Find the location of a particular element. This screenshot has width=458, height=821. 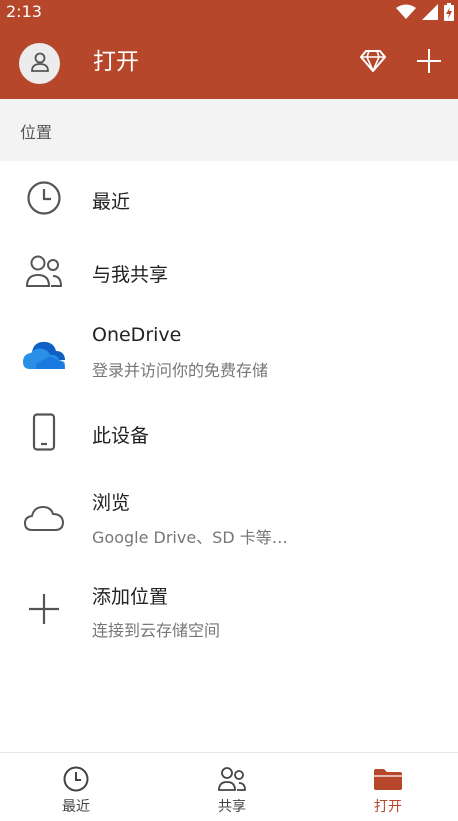

cloud-outline-icon is located at coordinates (44, 518).